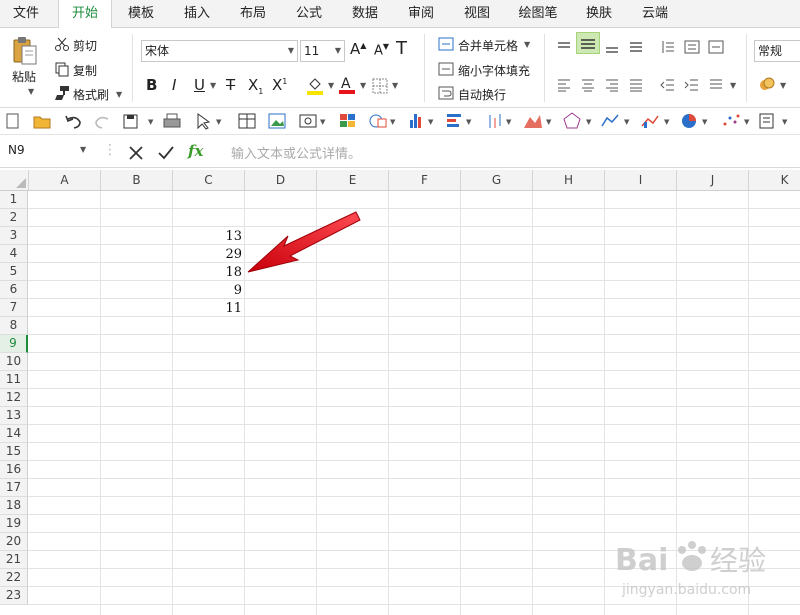 This screenshot has width=800, height=615. I want to click on indent-icon, so click(692, 48).